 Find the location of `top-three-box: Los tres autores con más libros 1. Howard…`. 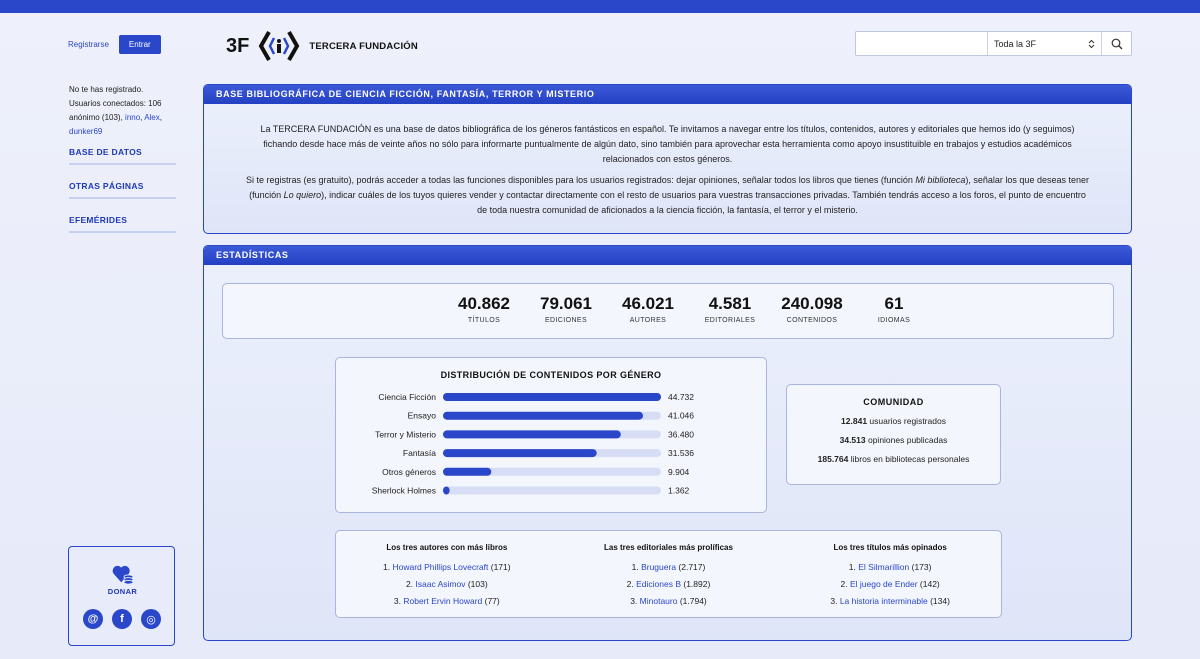

top-three-box: Los tres autores con más libros 1. Howard… is located at coordinates (668, 574).